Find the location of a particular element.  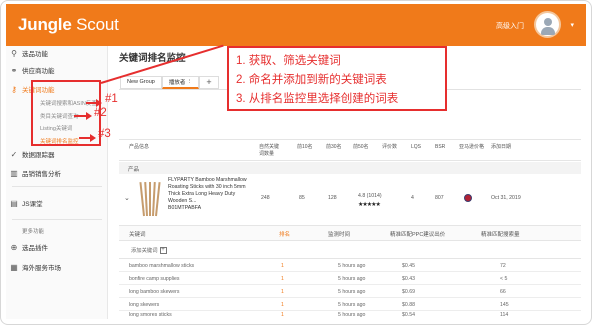

keyword-list-tabs: New Group 播放者 ⋮ + is located at coordinates (169, 82).